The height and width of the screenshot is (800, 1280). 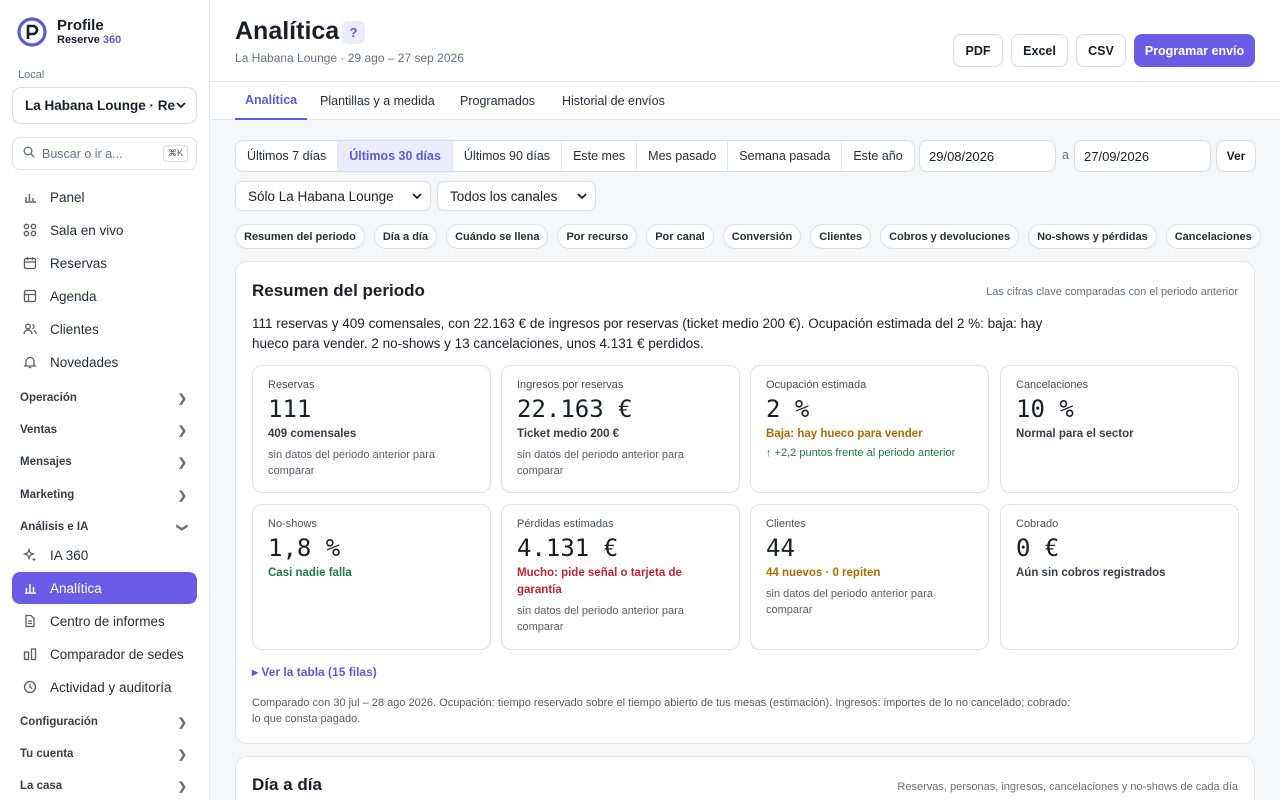 I want to click on nav-label: Centro de informes, so click(x=107, y=621).